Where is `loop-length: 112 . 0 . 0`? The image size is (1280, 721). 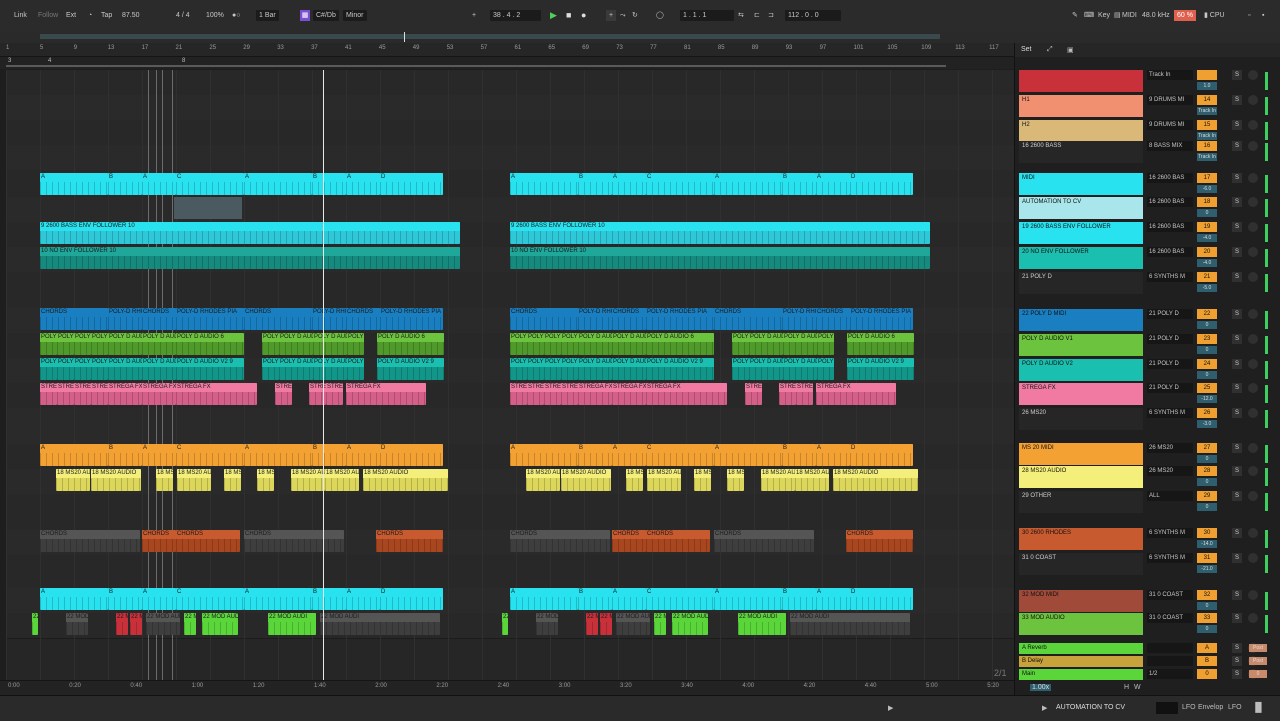 loop-length: 112 . 0 . 0 is located at coordinates (813, 15).